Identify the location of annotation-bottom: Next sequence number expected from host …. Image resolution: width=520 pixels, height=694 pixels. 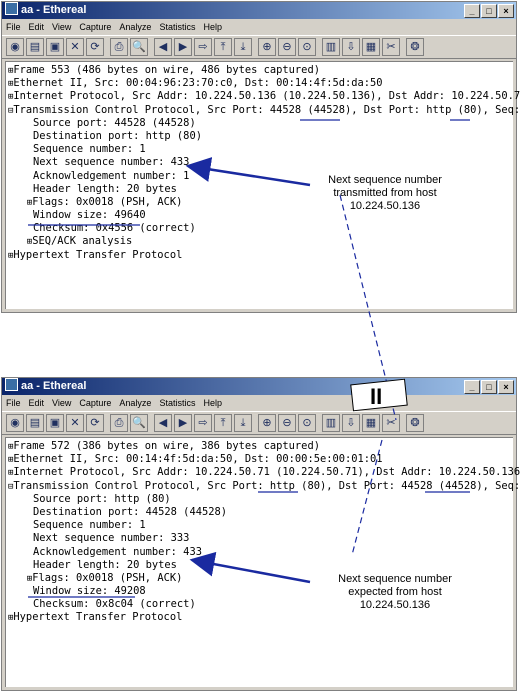
(395, 592).